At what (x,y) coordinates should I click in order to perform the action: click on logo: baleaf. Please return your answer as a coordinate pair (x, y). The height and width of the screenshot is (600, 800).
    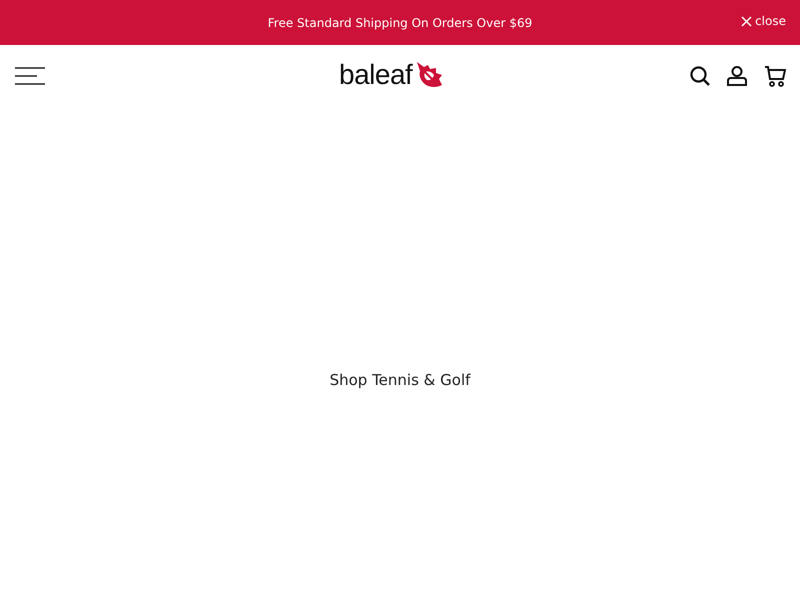
    Looking at the image, I should click on (391, 75).